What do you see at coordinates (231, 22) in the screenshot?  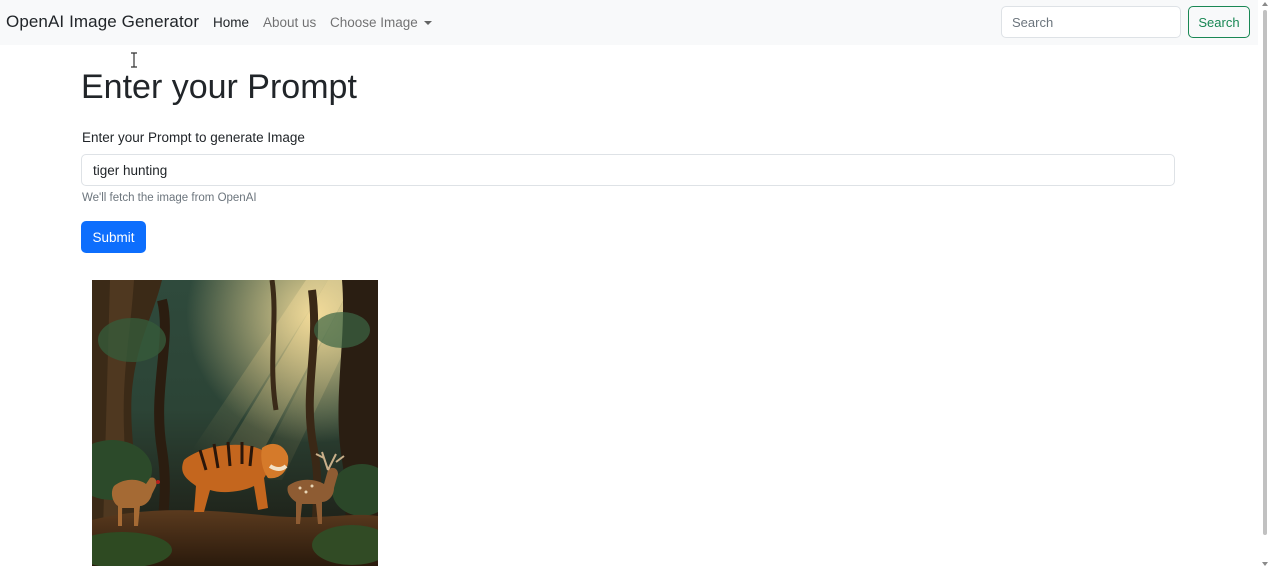 I see `nav-link-home: Home` at bounding box center [231, 22].